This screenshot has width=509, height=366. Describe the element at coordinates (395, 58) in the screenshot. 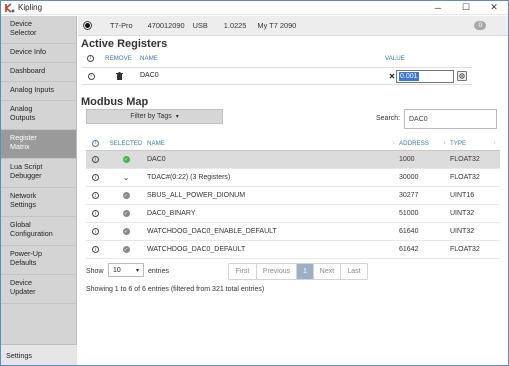

I see `value-header: VALUE` at that location.